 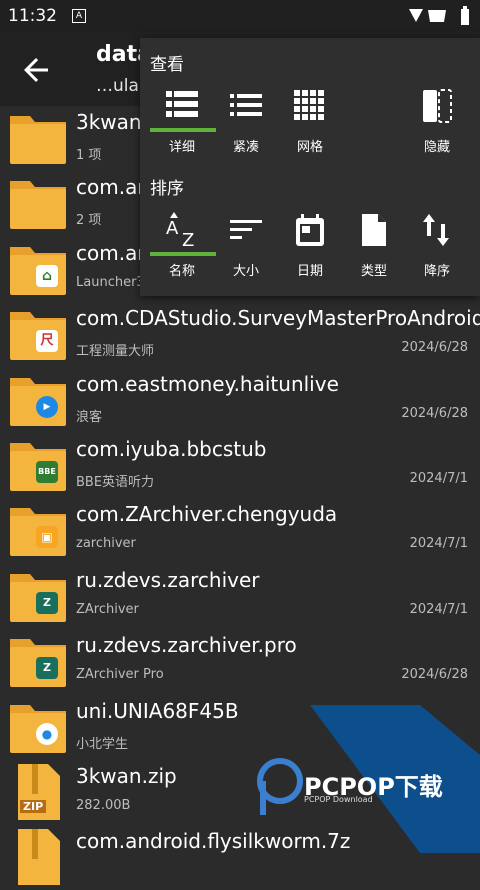 What do you see at coordinates (181, 147) in the screenshot?
I see `option-label: 详细` at bounding box center [181, 147].